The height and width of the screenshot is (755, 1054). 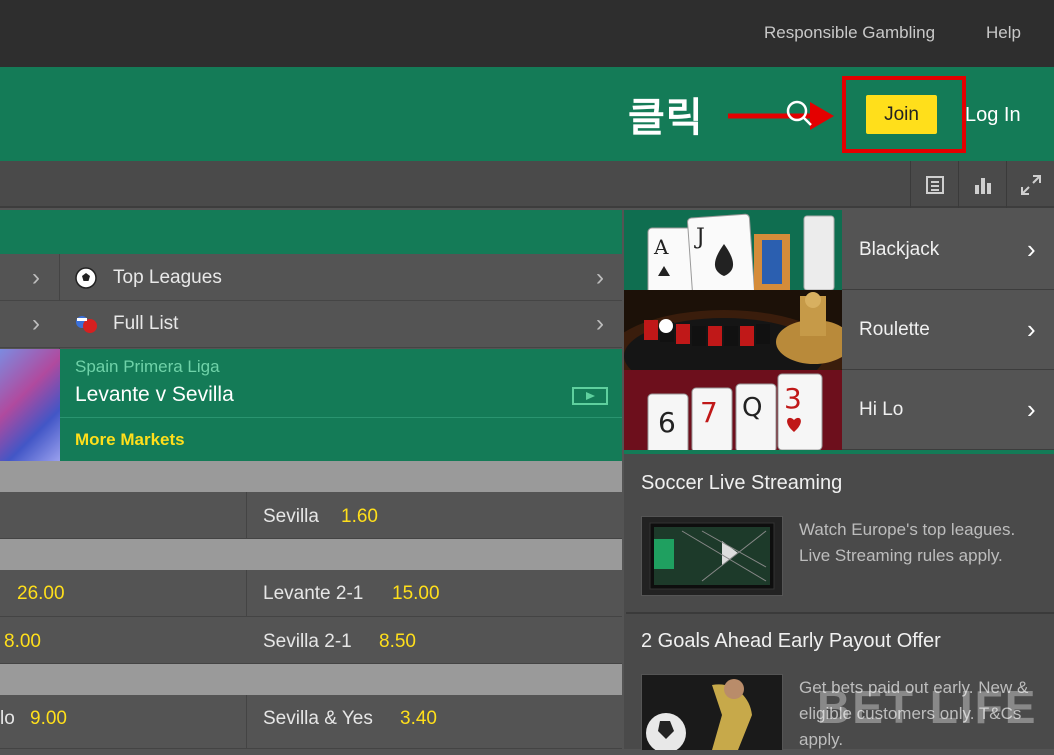 What do you see at coordinates (154, 395) in the screenshot?
I see `event-match: Levante v Sevilla` at bounding box center [154, 395].